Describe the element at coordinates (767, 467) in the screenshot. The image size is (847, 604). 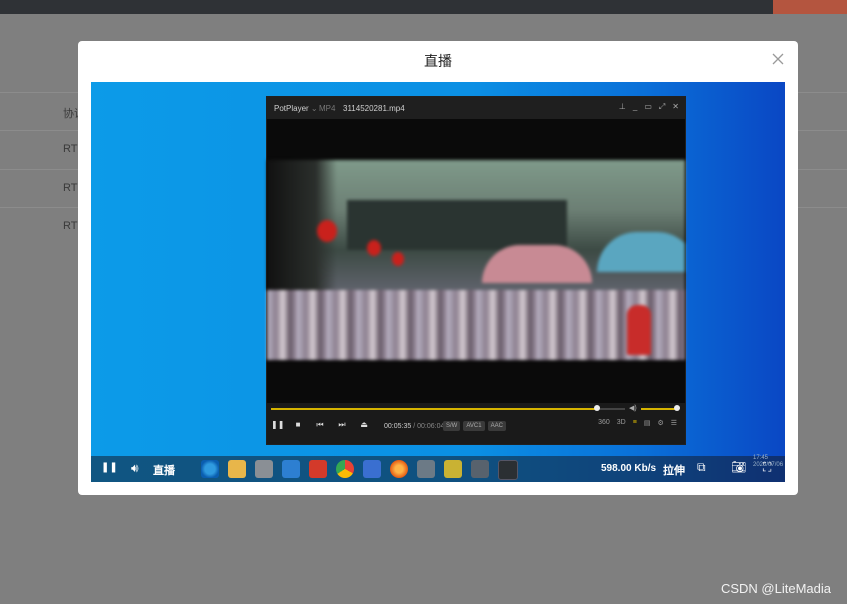
I see `fullscreen-icon: ⛶` at that location.